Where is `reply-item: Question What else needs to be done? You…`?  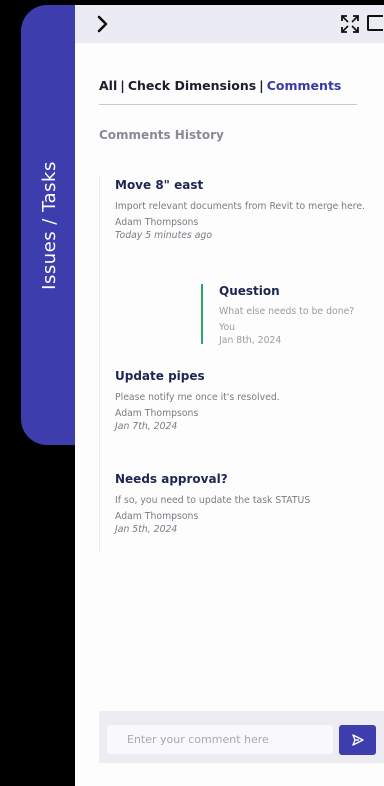
reply-item: Question What else needs to be done? You… is located at coordinates (278, 315).